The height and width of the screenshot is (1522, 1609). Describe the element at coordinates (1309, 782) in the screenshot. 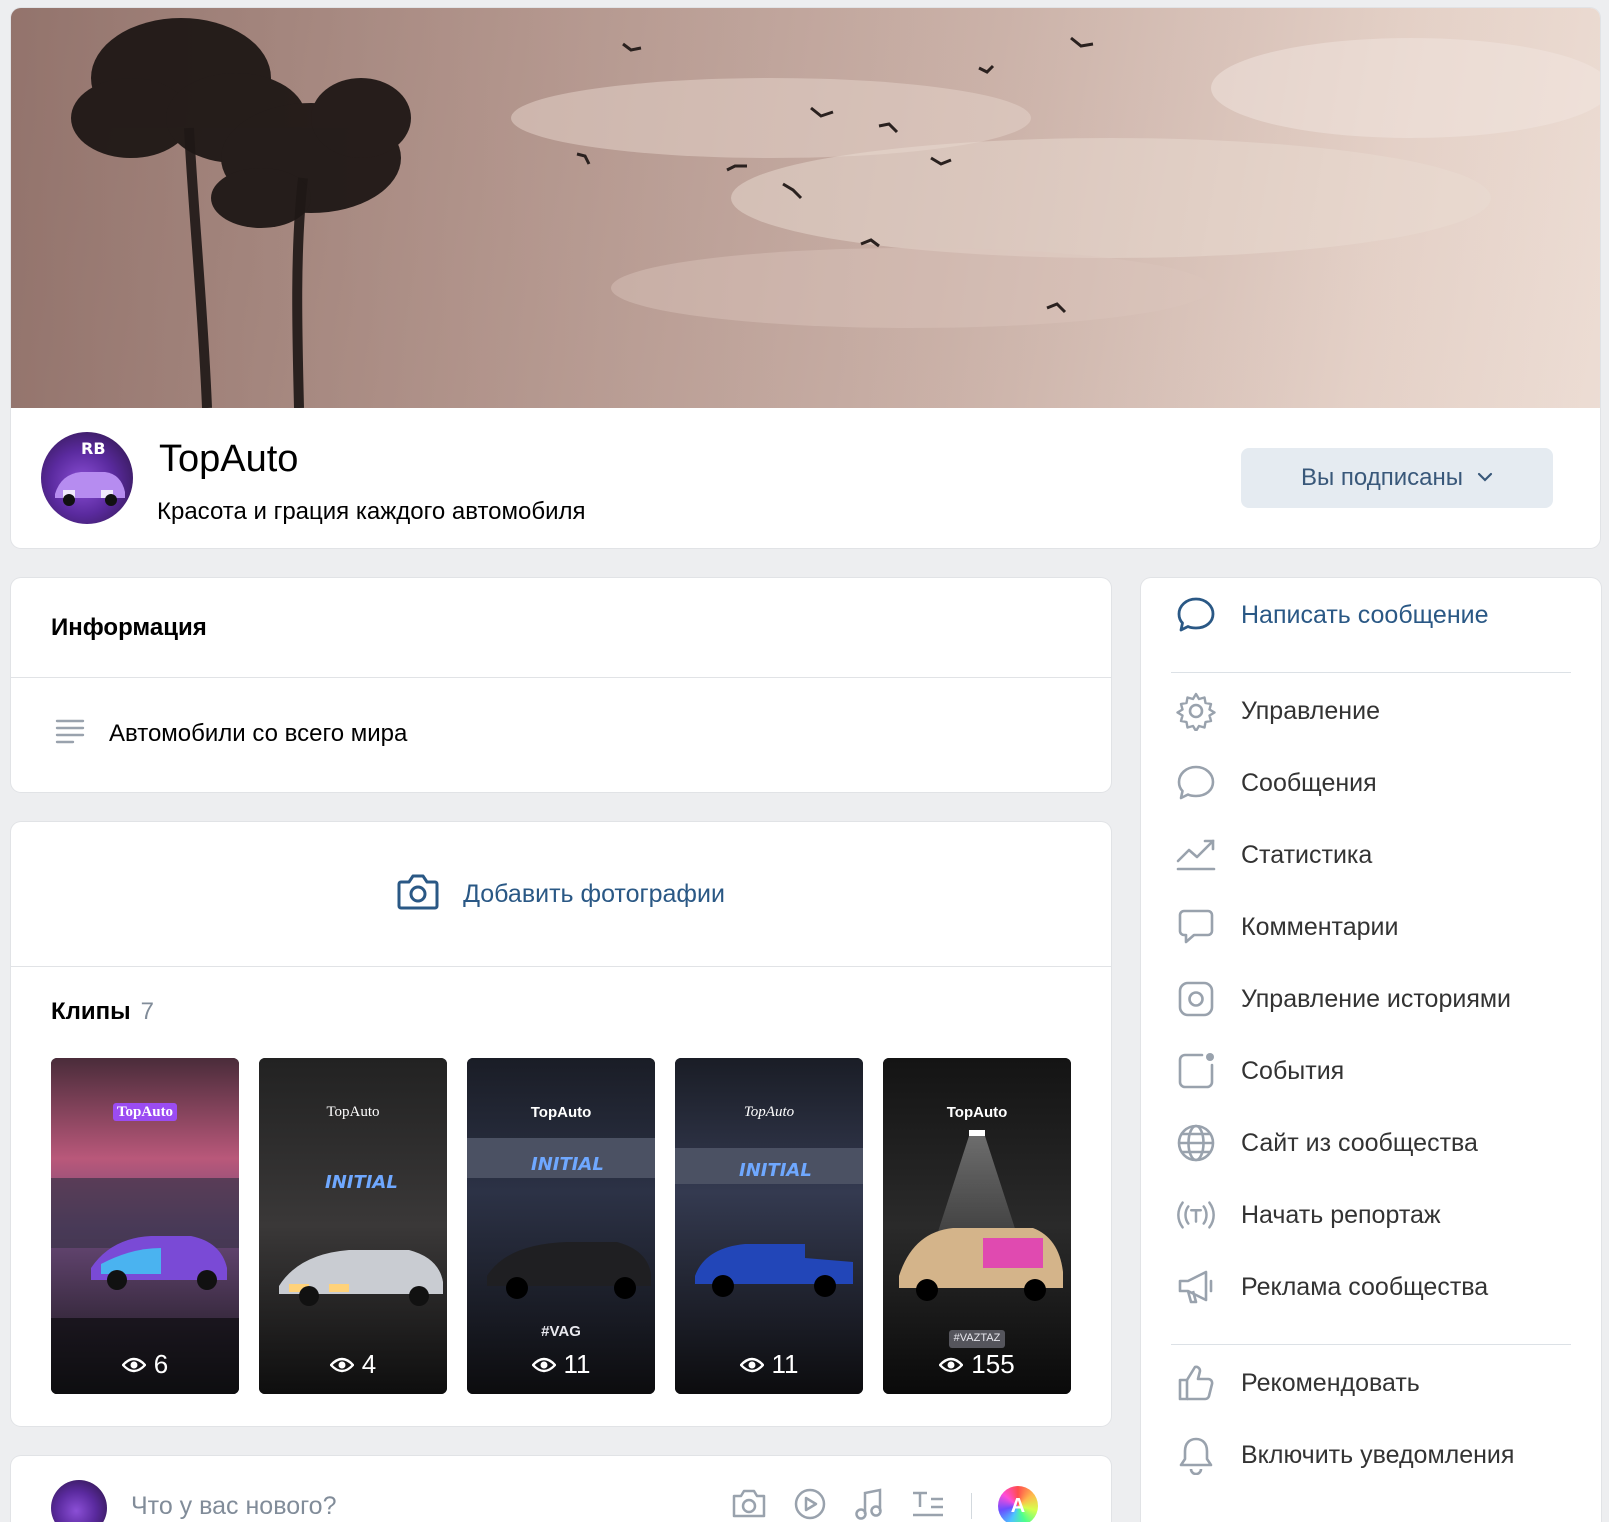

I see `menu-item-label: Сообщения` at that location.